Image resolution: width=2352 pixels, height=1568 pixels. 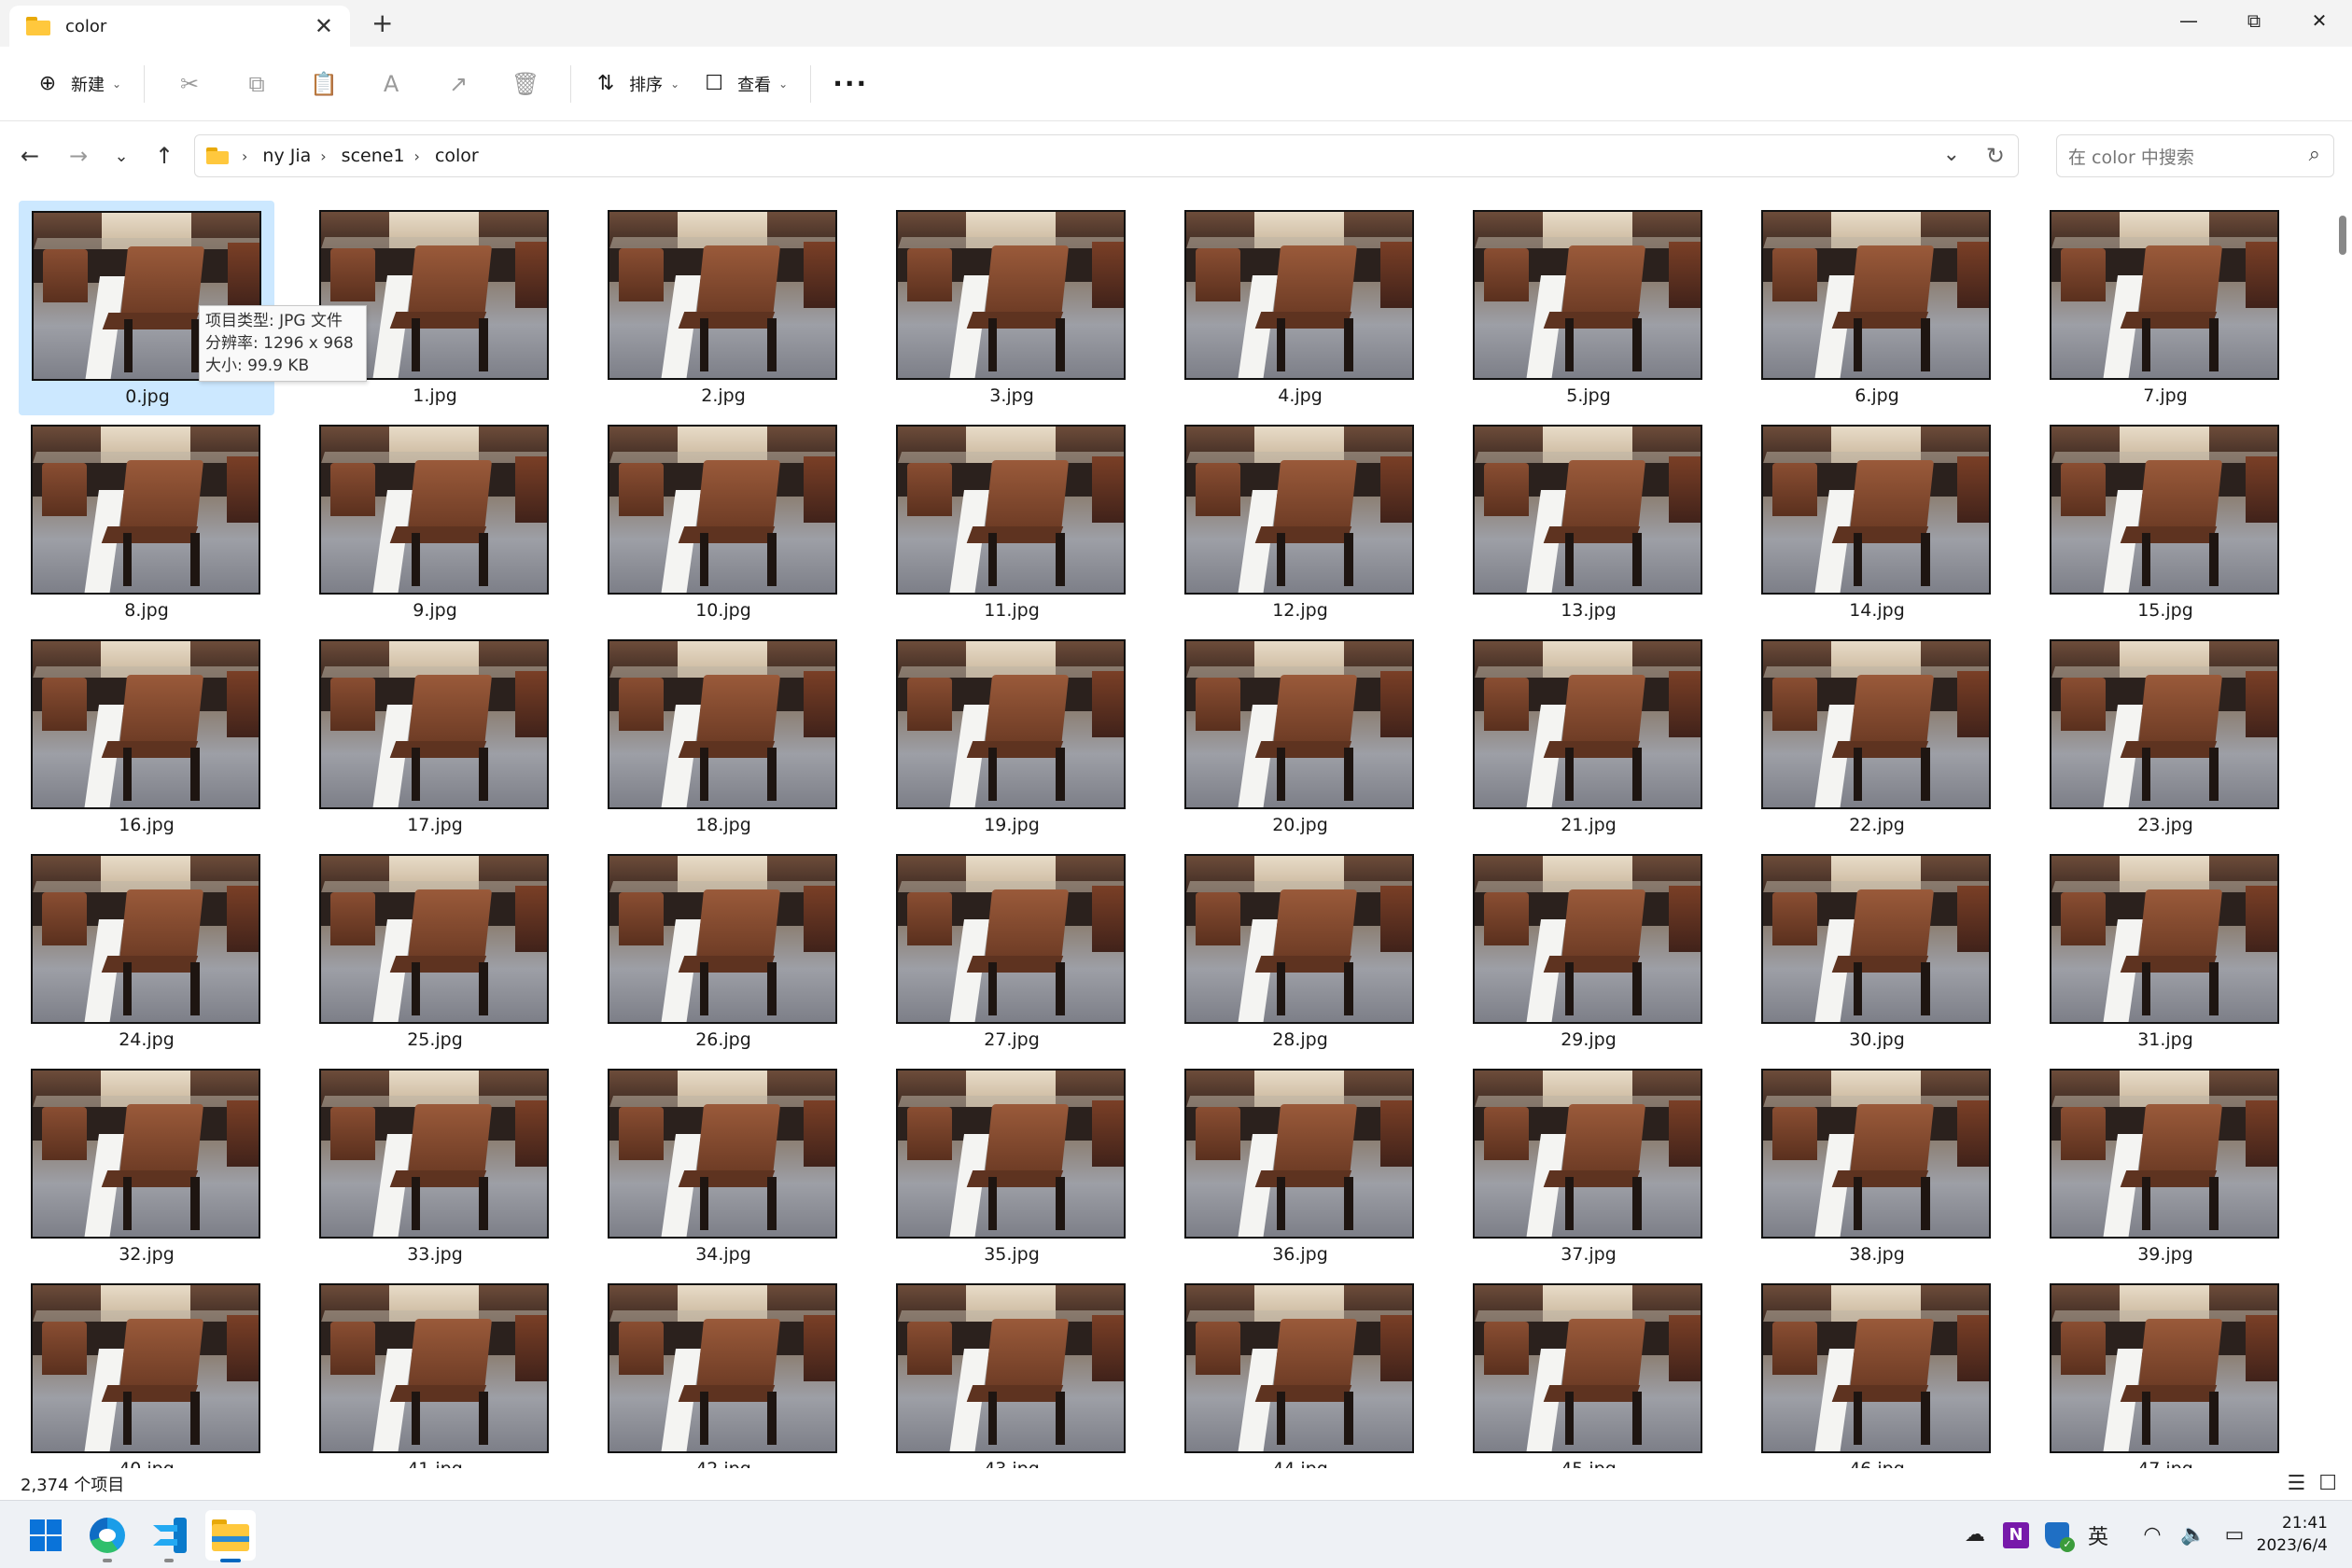 What do you see at coordinates (435, 737) in the screenshot?
I see `file-item: 17.jpg` at bounding box center [435, 737].